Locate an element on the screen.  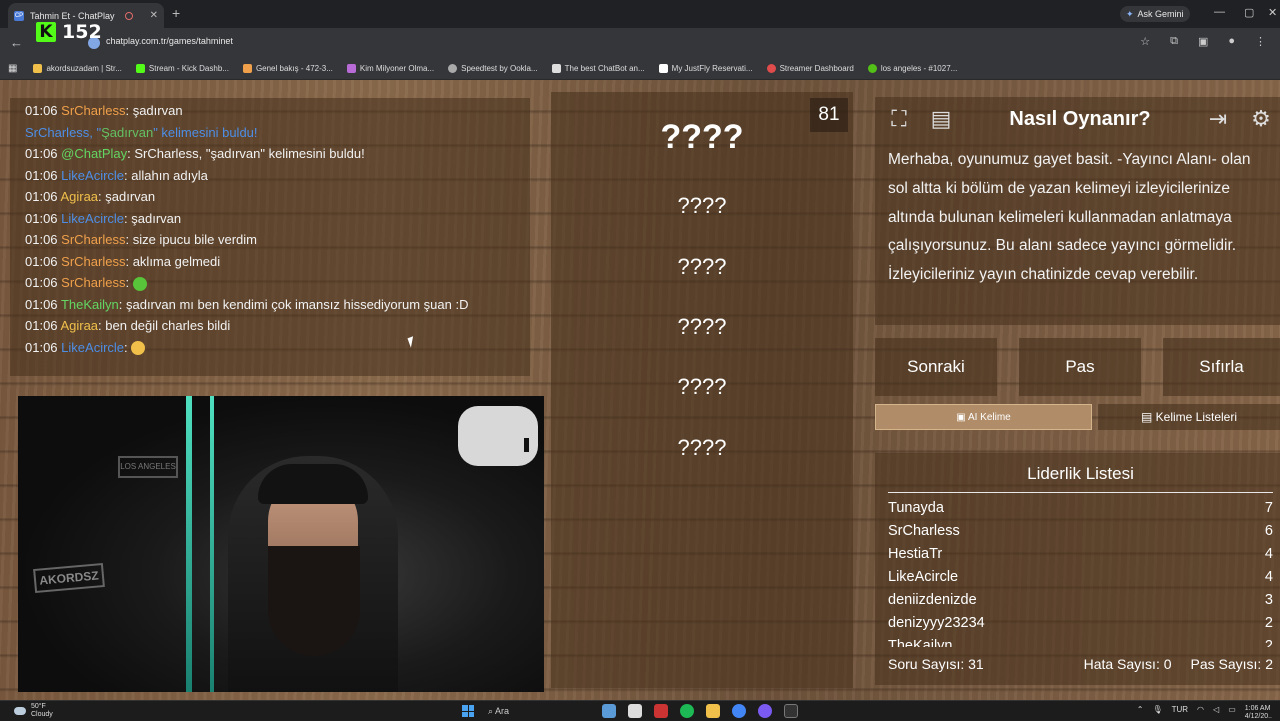
chat-message: 01:06 SrCharless: aklıma gelmedi is located at coordinates (123, 261).